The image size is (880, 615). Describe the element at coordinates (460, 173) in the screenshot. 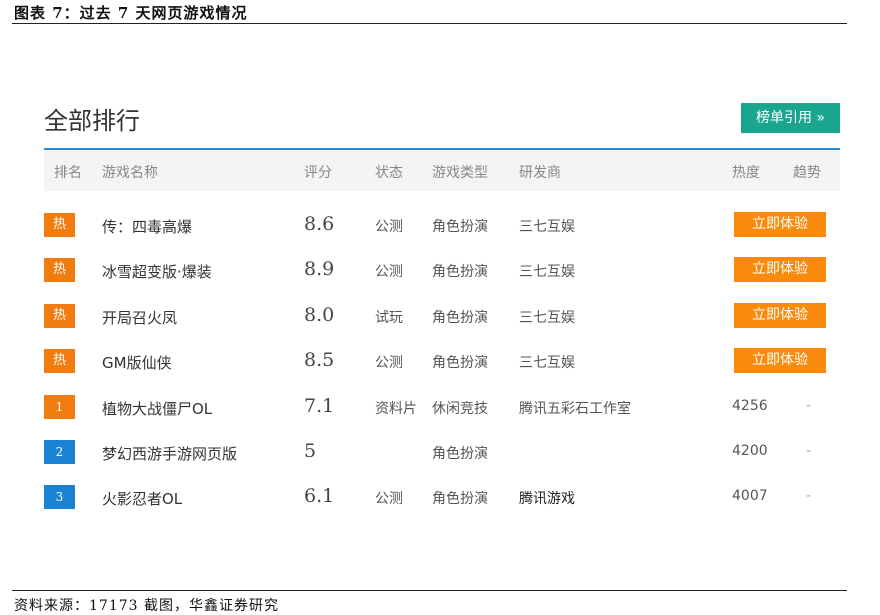

I see `header-genre: 游戏类型` at that location.